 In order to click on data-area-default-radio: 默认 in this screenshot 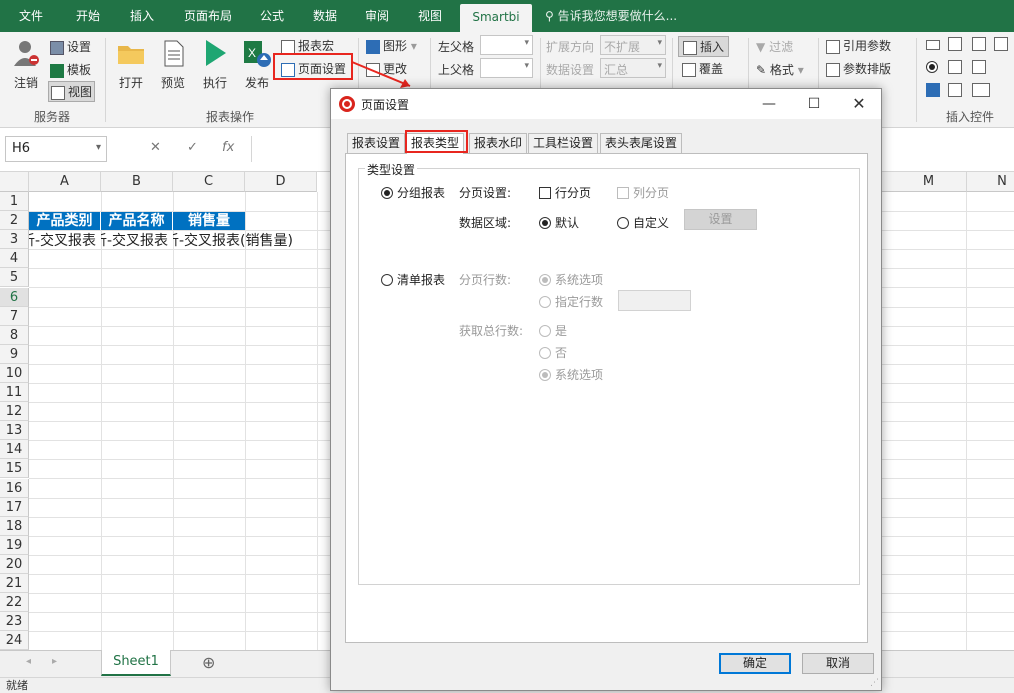, I will do `click(559, 222)`.